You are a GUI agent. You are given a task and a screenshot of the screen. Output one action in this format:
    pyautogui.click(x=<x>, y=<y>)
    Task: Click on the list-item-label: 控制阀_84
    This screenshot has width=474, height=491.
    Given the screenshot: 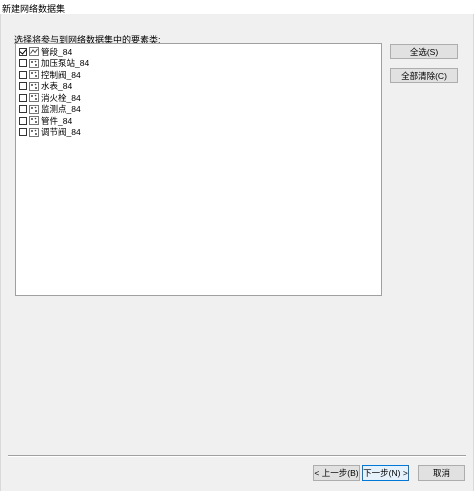 What is the action you would take?
    pyautogui.click(x=61, y=74)
    